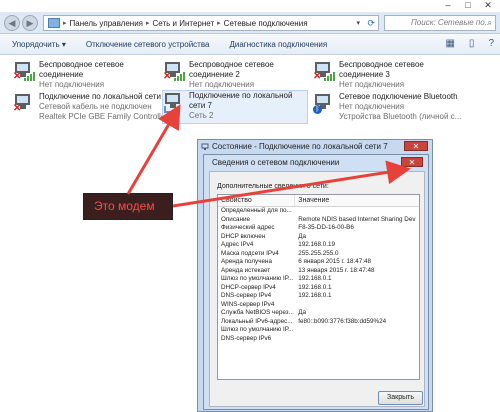  What do you see at coordinates (231, 69) in the screenshot?
I see `connection-name: Беспроводное сетевое соединение 2` at bounding box center [231, 69].